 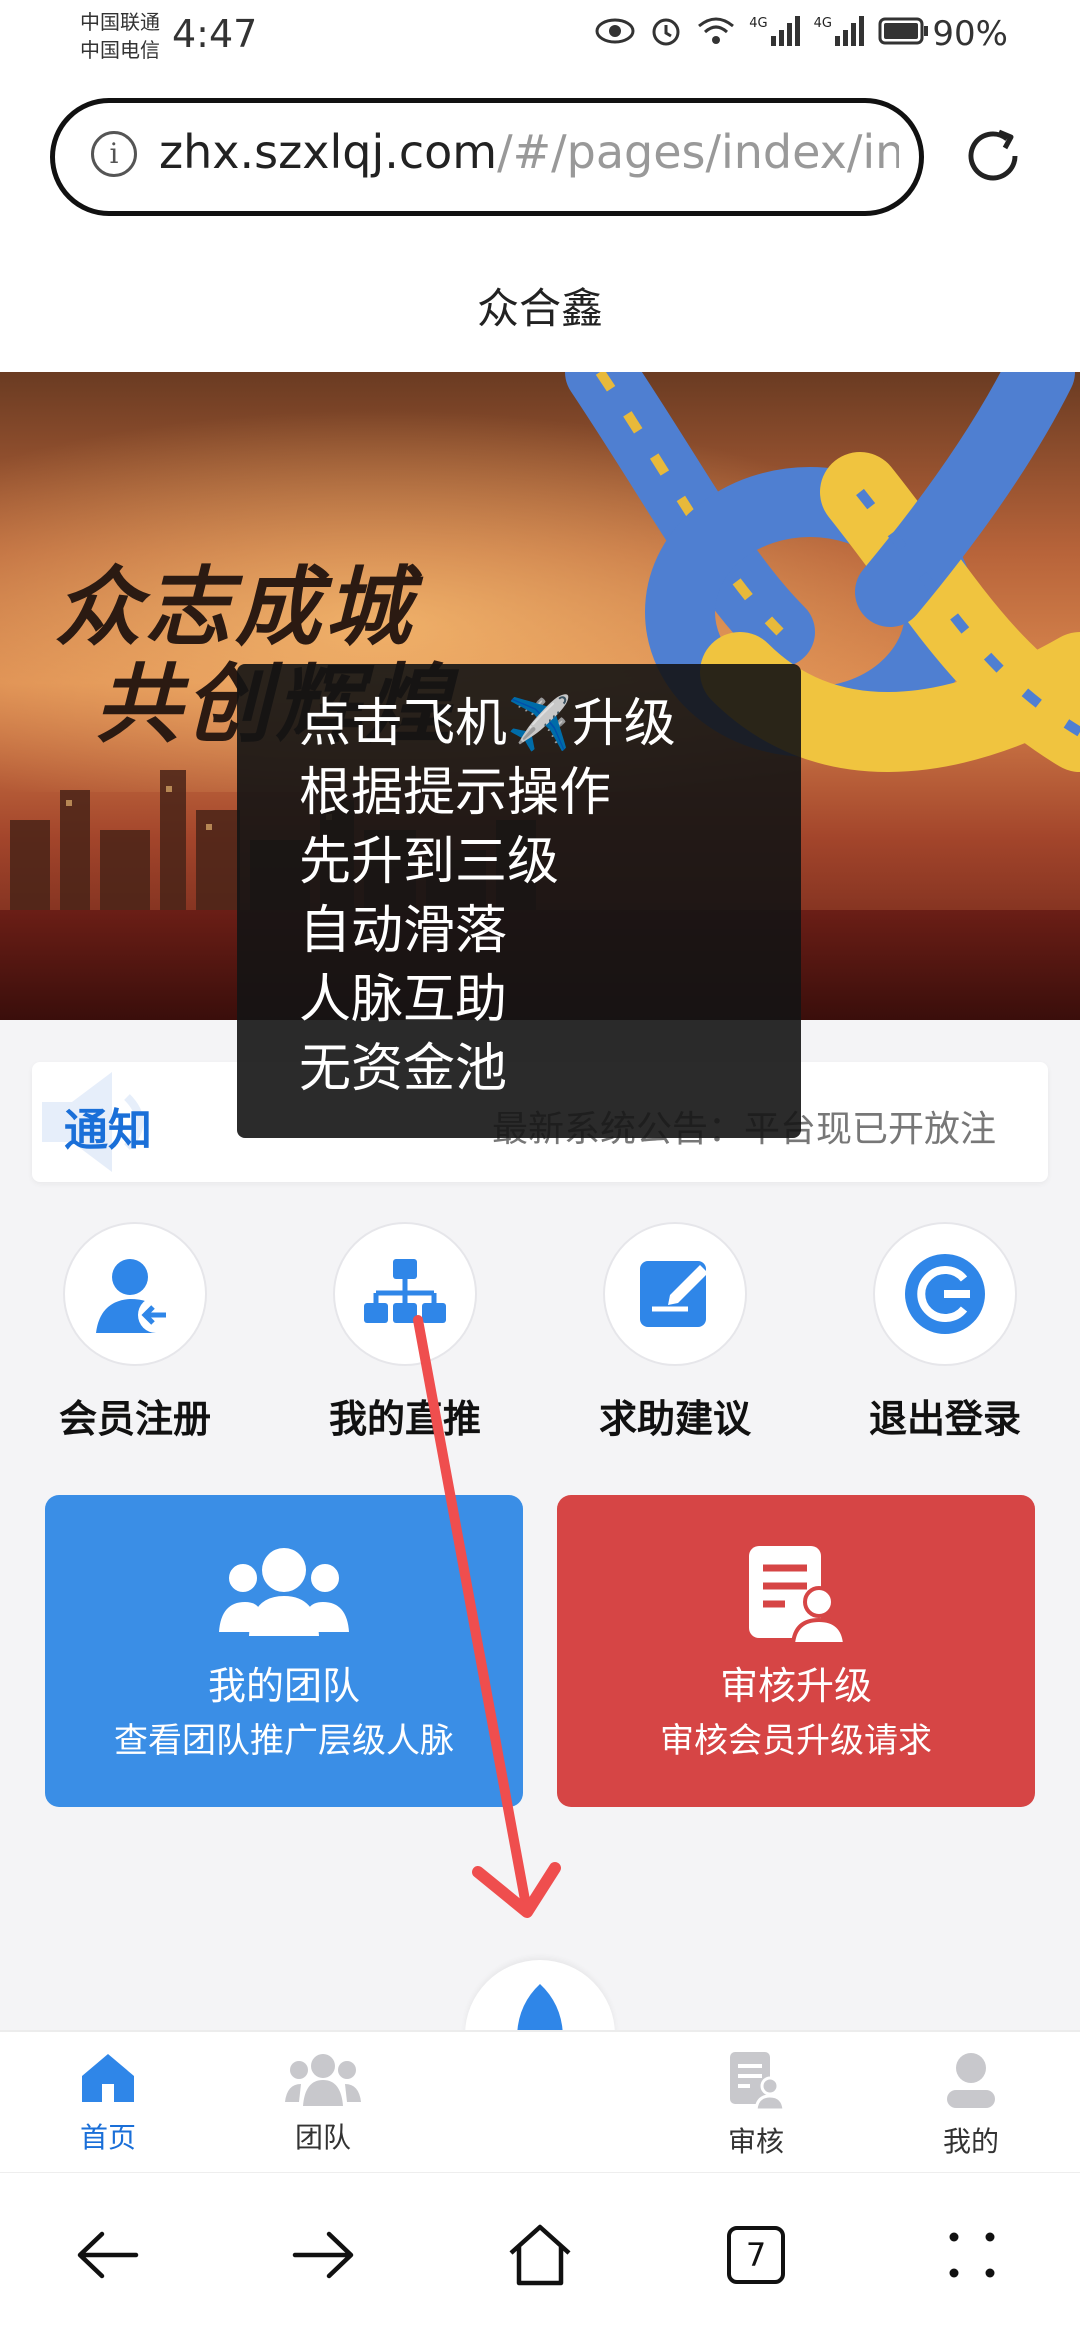 I want to click on info-icon: i, so click(x=114, y=154).